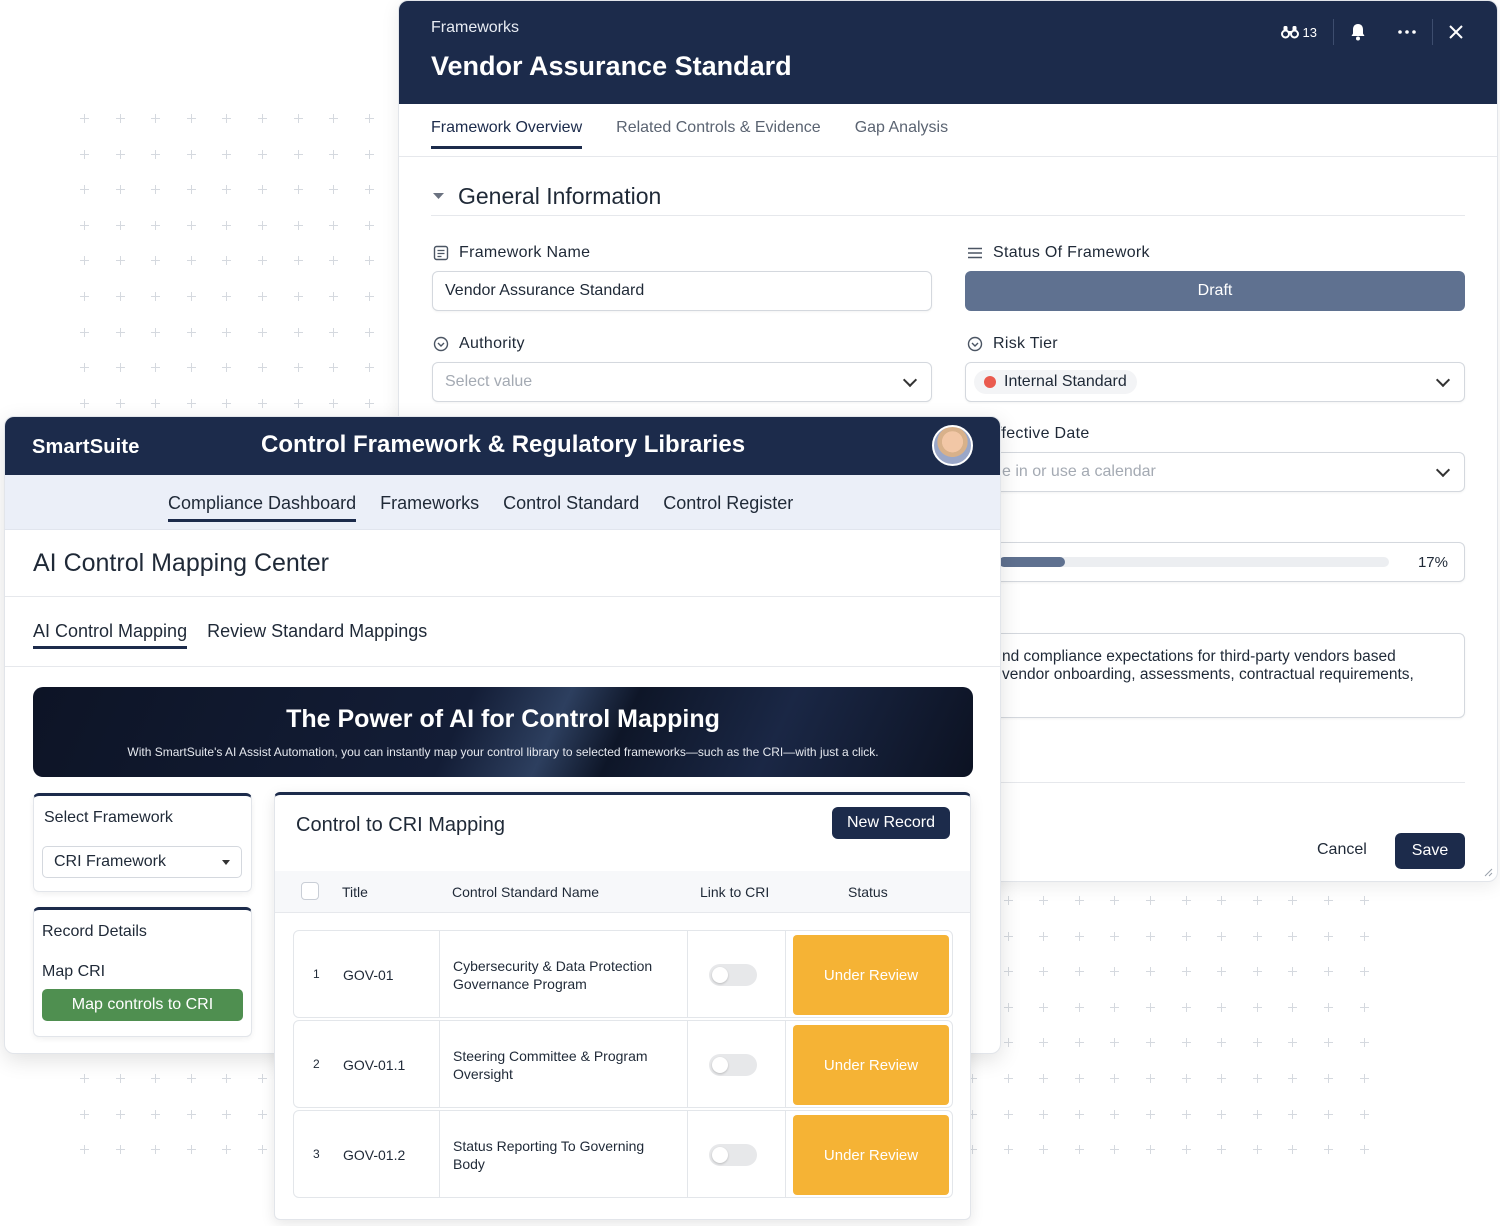 The image size is (1500, 1226). I want to click on risk-tier-label: Risk Tier, so click(1012, 344).